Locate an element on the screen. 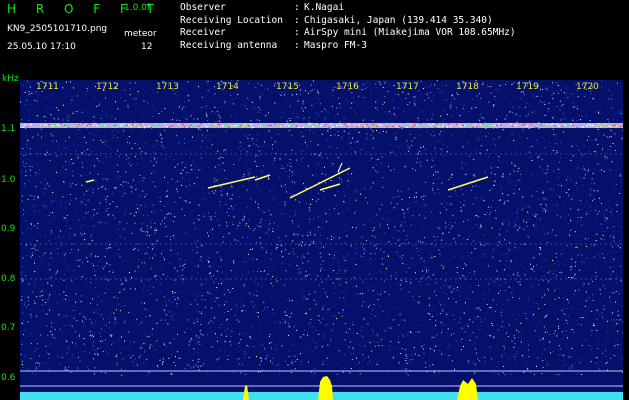 The height and width of the screenshot is (400, 629). info-key: Receiving antenna is located at coordinates (229, 45).